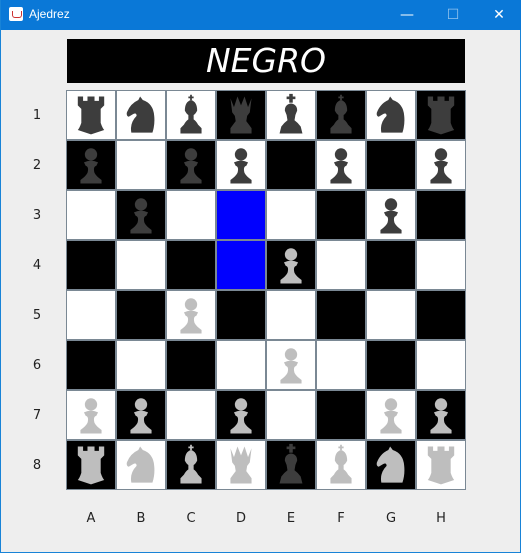  What do you see at coordinates (391, 518) in the screenshot?
I see `column-label: G` at bounding box center [391, 518].